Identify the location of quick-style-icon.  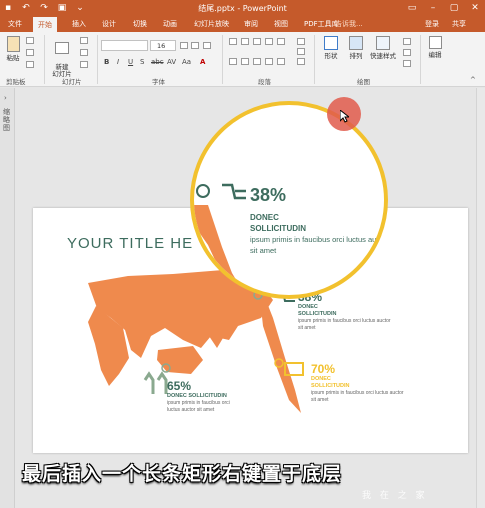
(383, 43).